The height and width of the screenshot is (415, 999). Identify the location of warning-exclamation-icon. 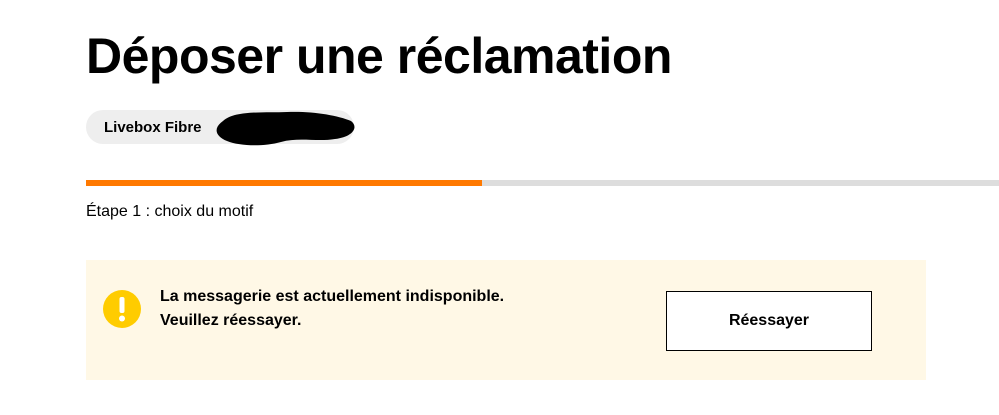
(122, 309).